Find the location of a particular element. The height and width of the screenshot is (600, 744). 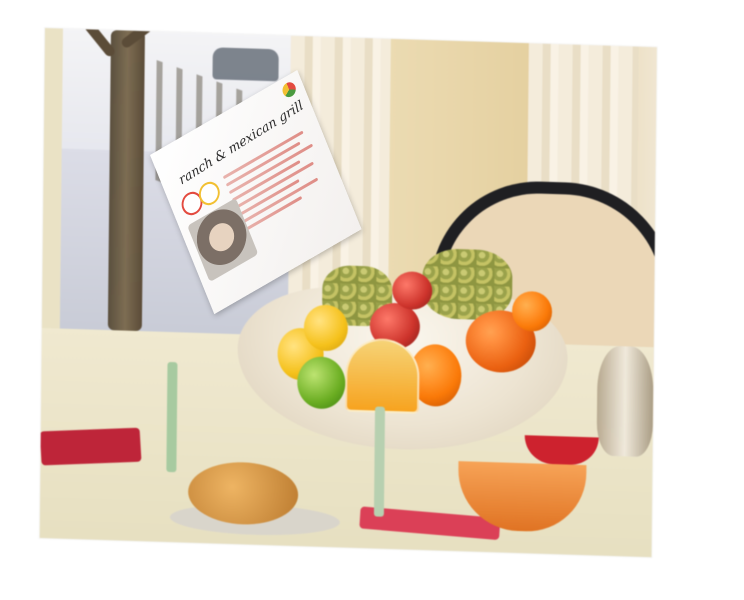

tree-branch is located at coordinates (93, 43).